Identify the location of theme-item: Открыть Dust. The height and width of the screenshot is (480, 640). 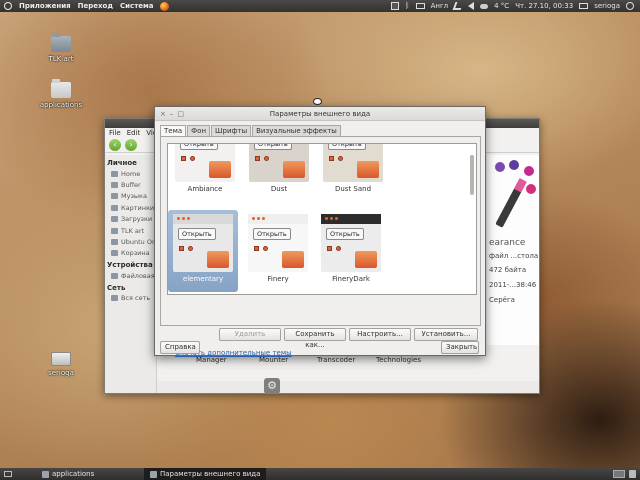
(279, 168).